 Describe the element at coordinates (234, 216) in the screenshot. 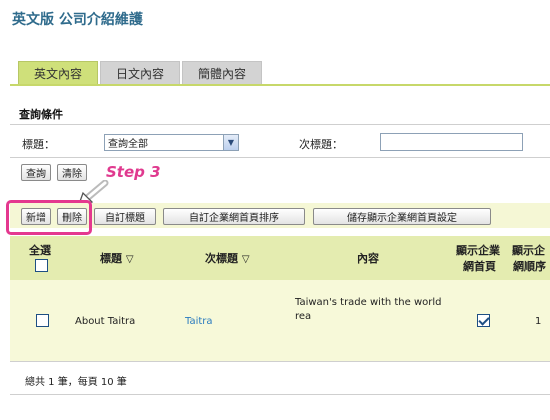

I see `custom-sort-button: 自訂企業網首頁排序` at that location.